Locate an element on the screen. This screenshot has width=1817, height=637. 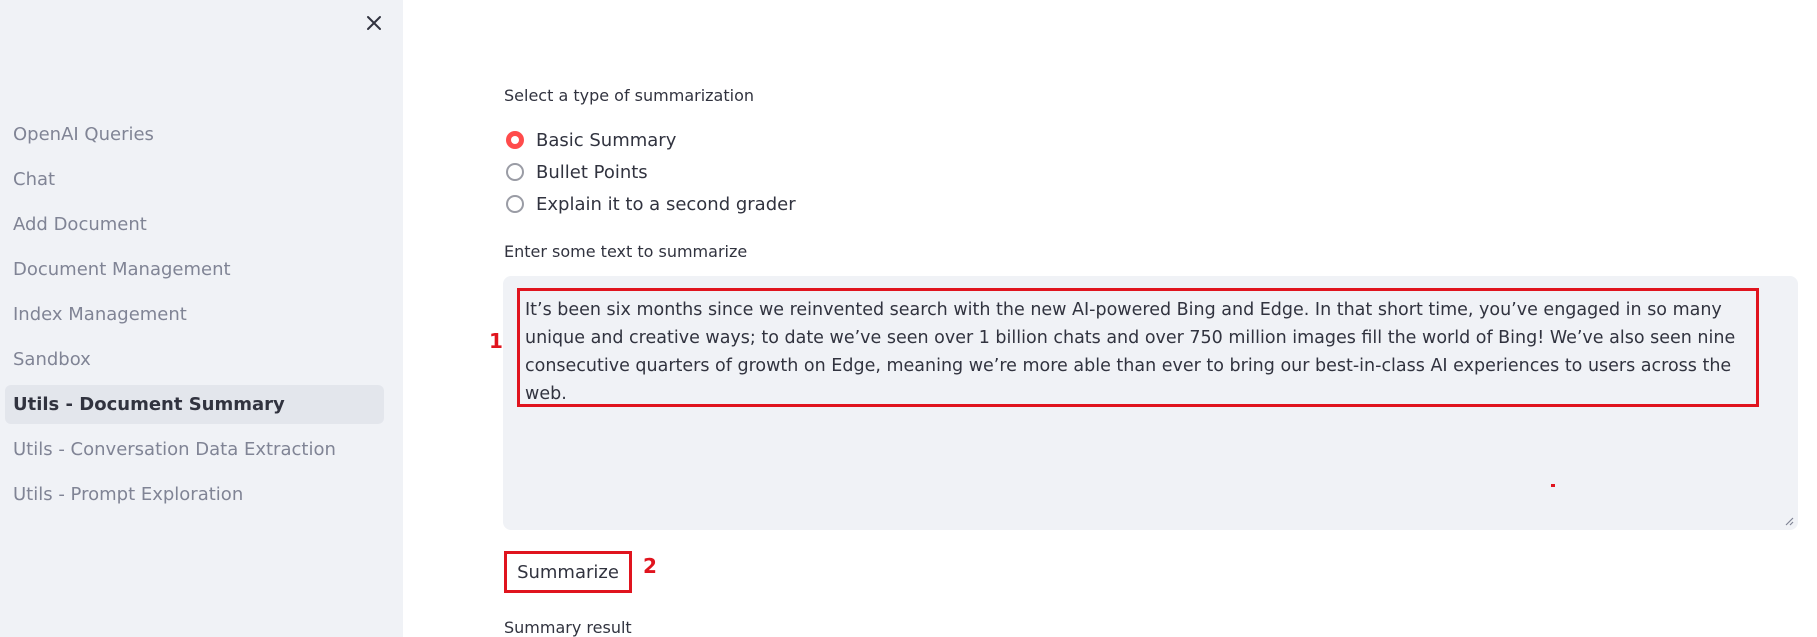
summary-result-label: Summary result is located at coordinates (568, 627).